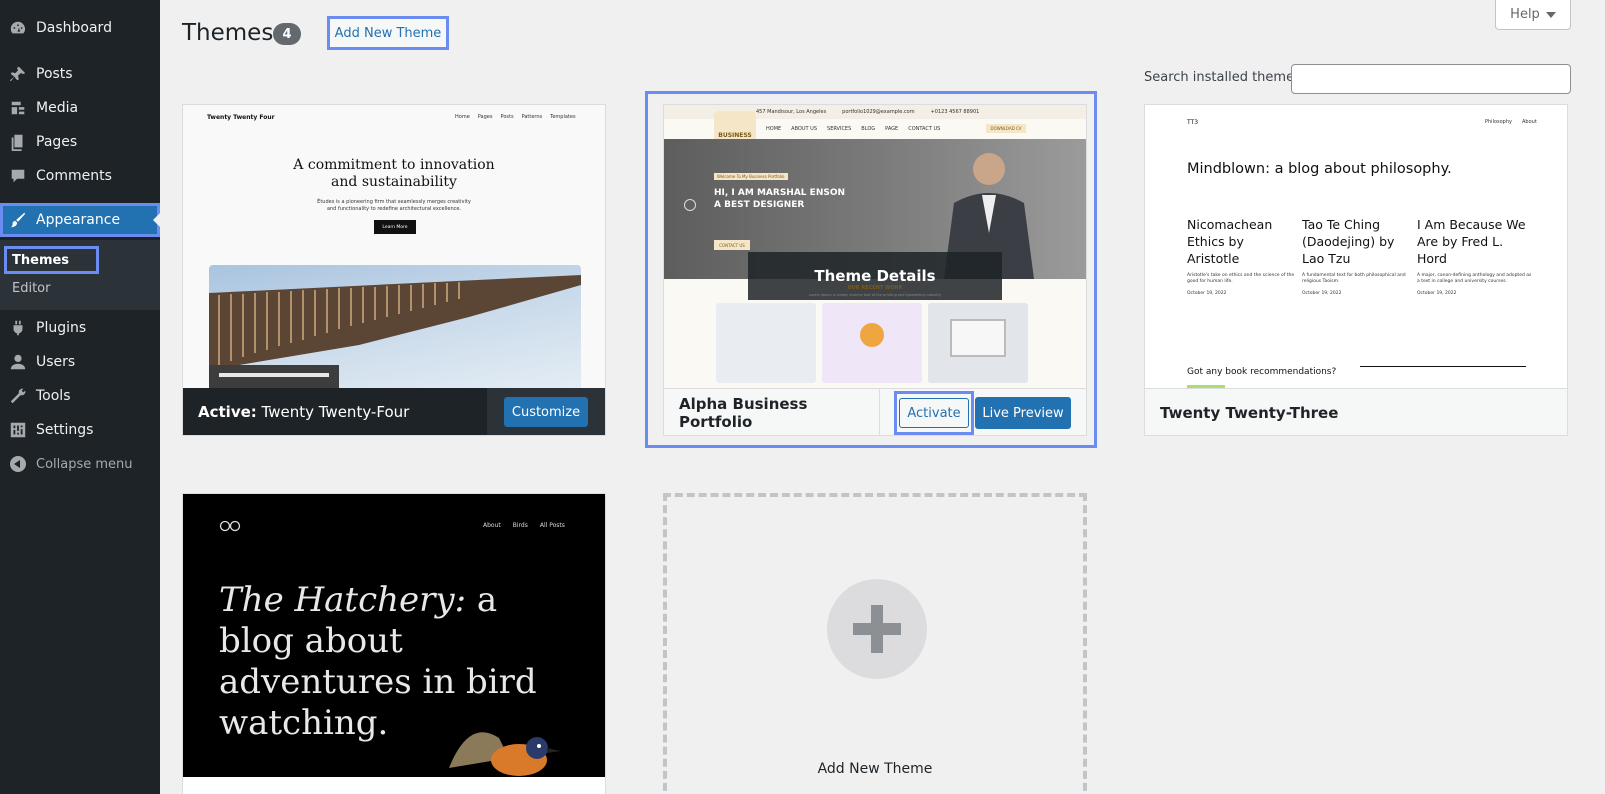 The height and width of the screenshot is (794, 1605). What do you see at coordinates (878, 112) in the screenshot?
I see `preview-topbar-item: portfolio1029@example.com` at bounding box center [878, 112].